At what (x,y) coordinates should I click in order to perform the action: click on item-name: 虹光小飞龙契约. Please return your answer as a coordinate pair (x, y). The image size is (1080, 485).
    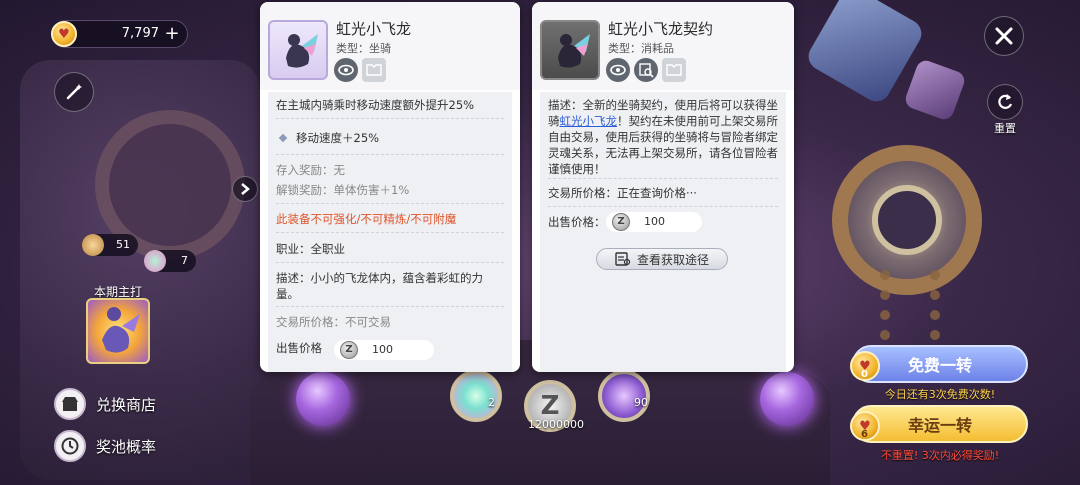
    Looking at the image, I should click on (661, 29).